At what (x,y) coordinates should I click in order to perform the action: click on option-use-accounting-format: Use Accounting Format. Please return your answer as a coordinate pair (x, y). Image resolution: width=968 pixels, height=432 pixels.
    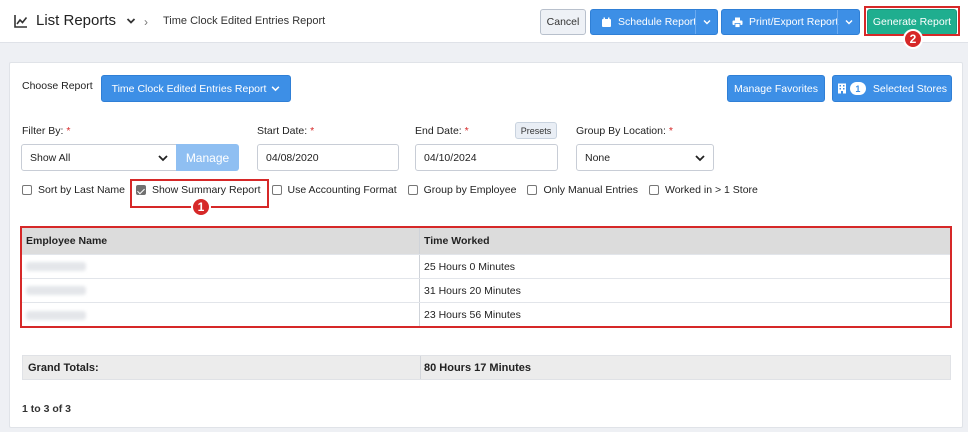
    Looking at the image, I should click on (334, 190).